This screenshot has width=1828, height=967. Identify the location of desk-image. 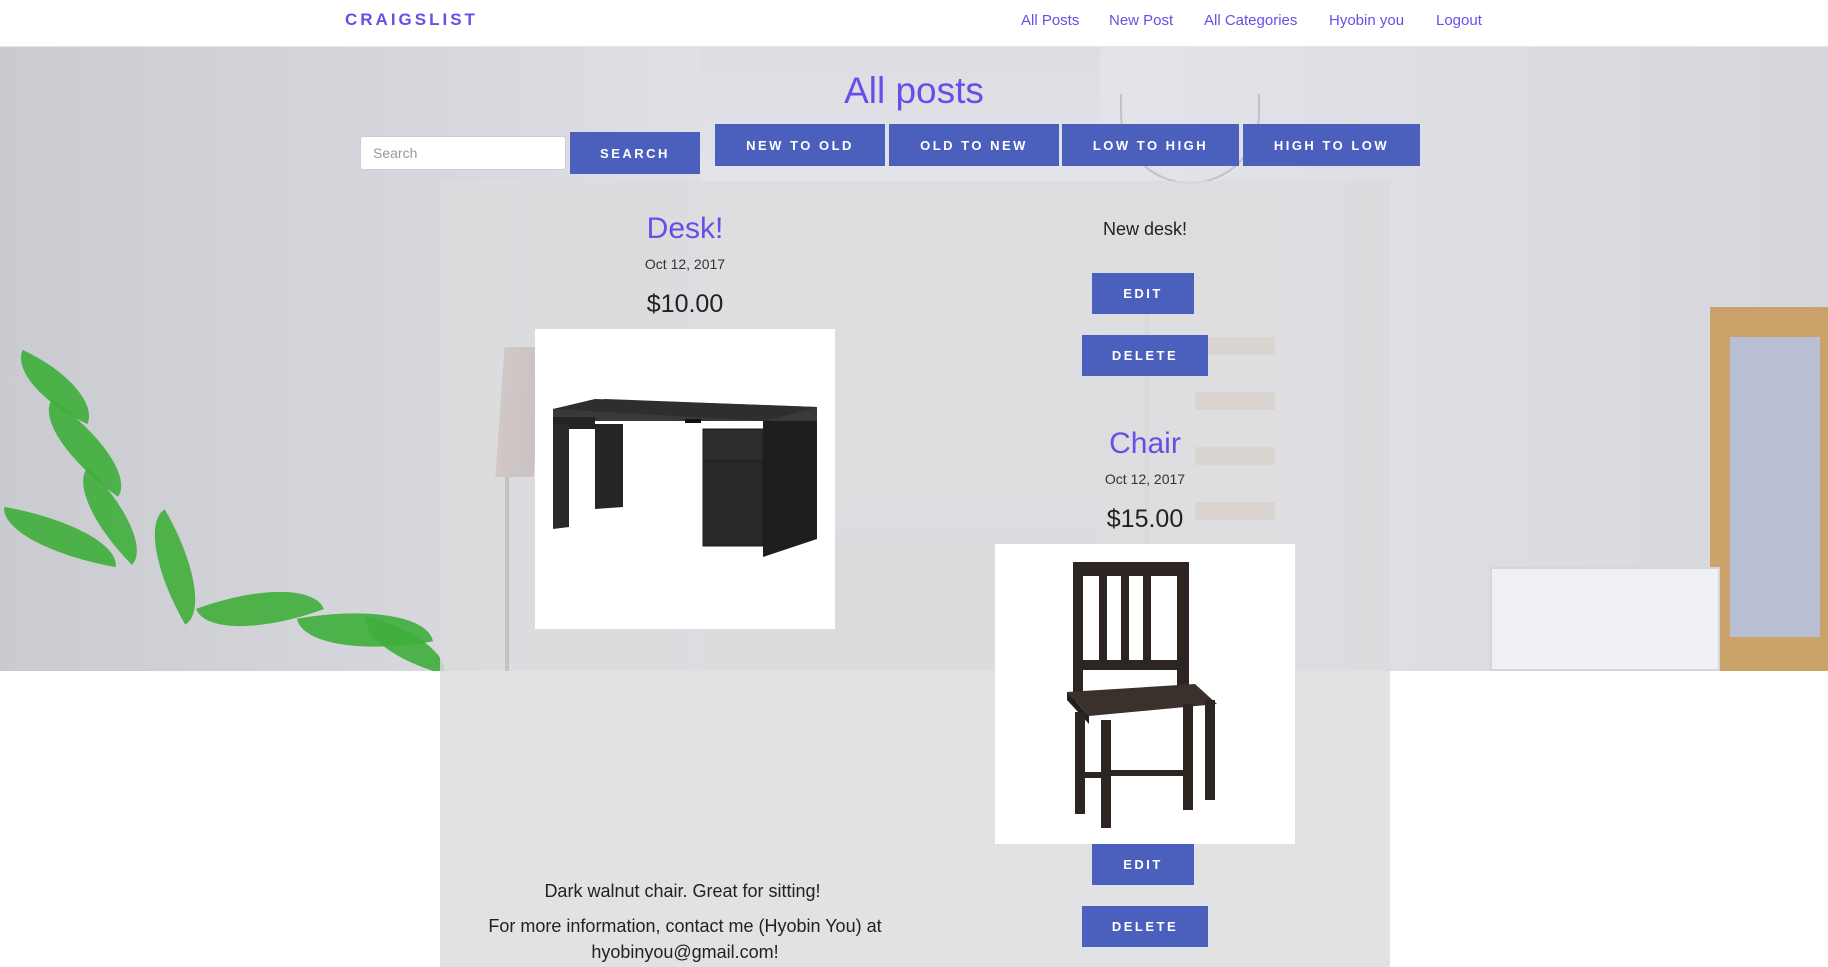
(685, 479).